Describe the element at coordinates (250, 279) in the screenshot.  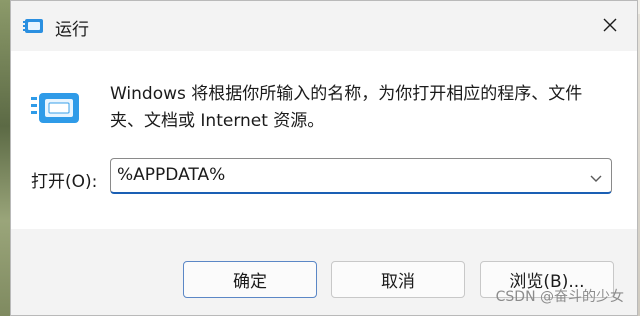
I see `ok-button: 确定` at that location.